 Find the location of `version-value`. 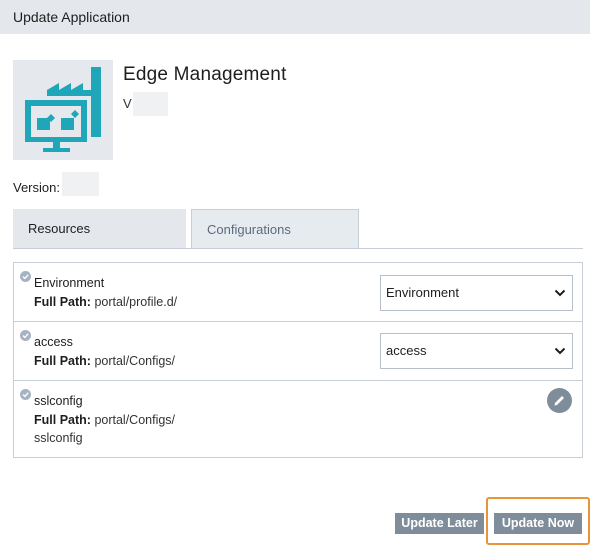

version-value is located at coordinates (80, 184).